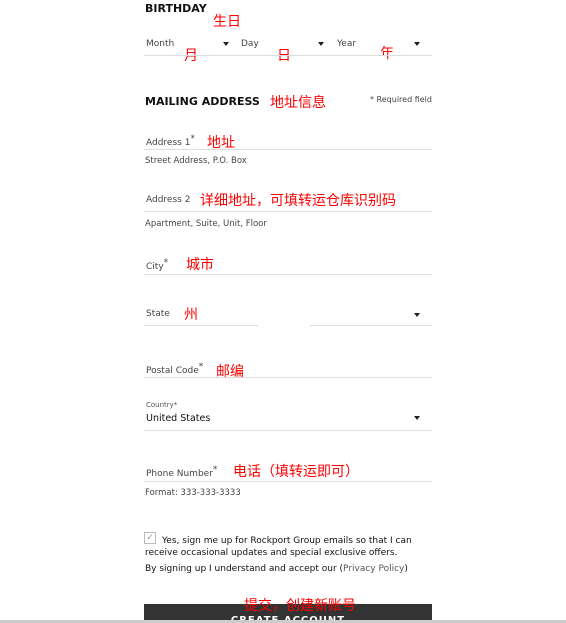  Describe the element at coordinates (168, 143) in the screenshot. I see `address1-label: Address 1` at that location.